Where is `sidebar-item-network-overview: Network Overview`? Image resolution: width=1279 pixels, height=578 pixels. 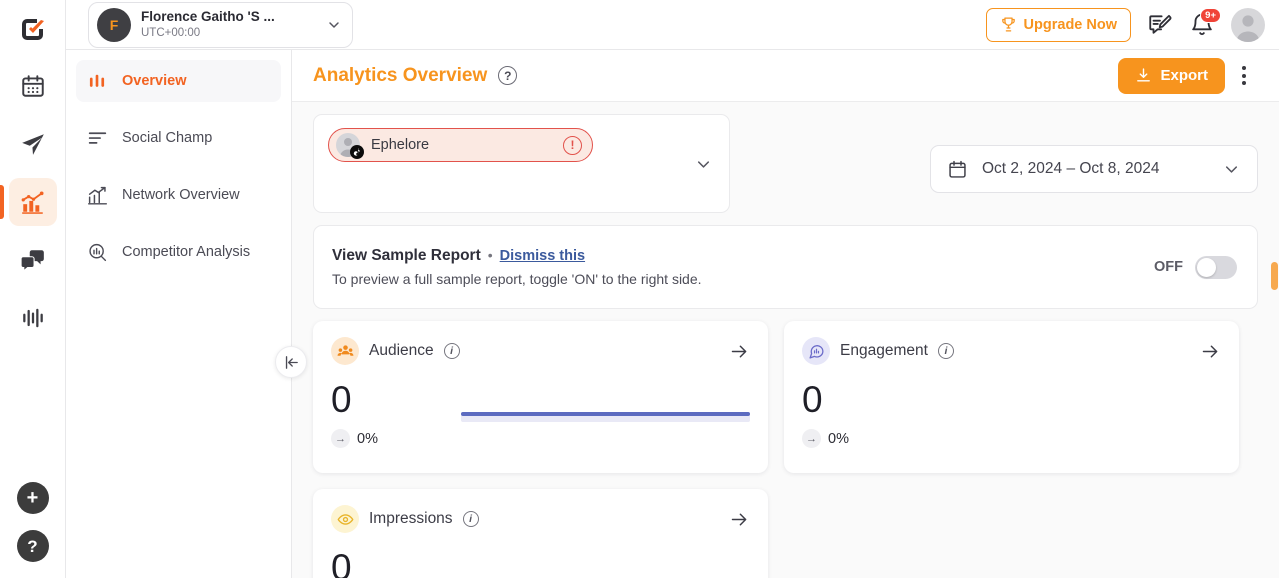 sidebar-item-network-overview: Network Overview is located at coordinates (178, 195).